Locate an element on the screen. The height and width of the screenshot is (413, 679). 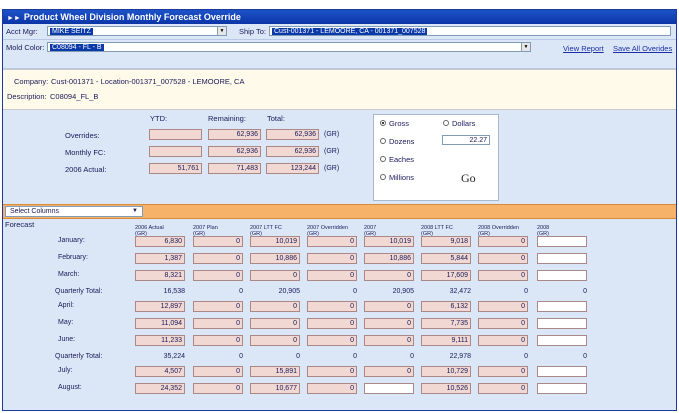
radio-millions: Millions is located at coordinates (397, 177).